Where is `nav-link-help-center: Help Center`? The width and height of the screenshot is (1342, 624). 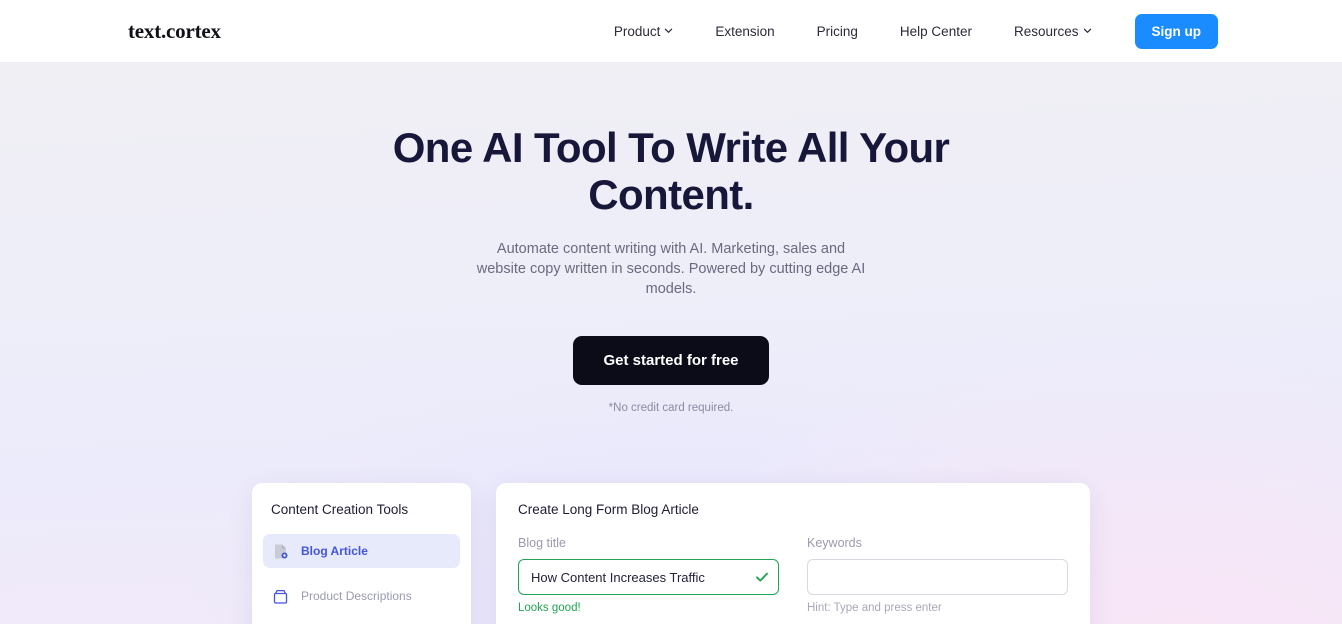 nav-link-help-center: Help Center is located at coordinates (936, 31).